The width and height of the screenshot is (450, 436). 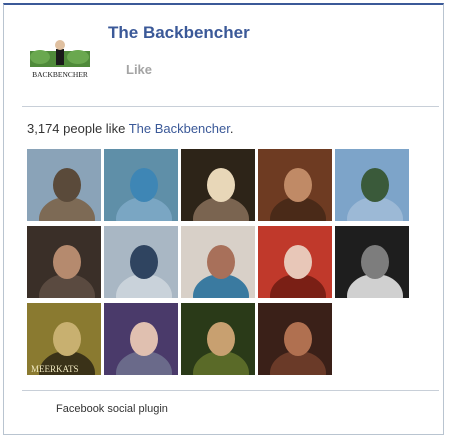 What do you see at coordinates (60, 58) in the screenshot?
I see `page-logo: BACKBENCHER` at bounding box center [60, 58].